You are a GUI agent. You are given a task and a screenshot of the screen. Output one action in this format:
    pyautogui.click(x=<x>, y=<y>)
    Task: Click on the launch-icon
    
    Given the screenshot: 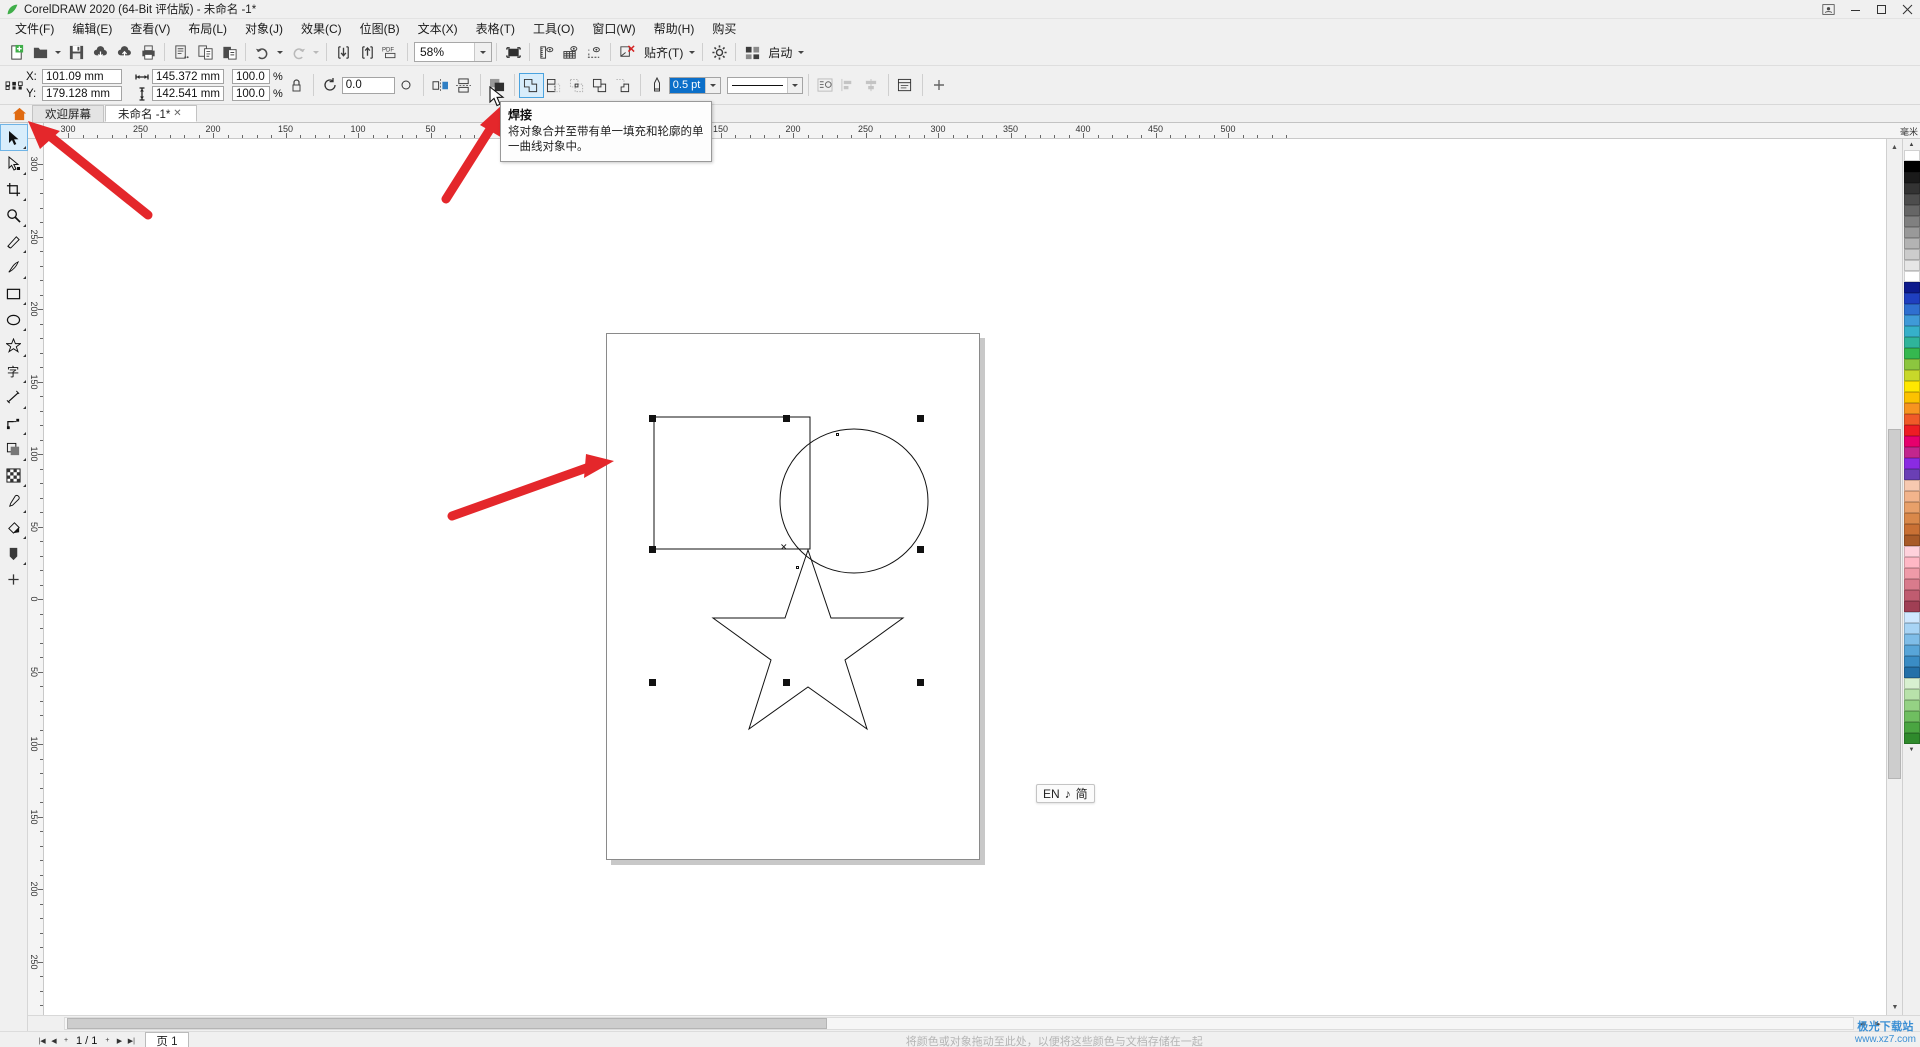 What is the action you would take?
    pyautogui.click(x=752, y=52)
    